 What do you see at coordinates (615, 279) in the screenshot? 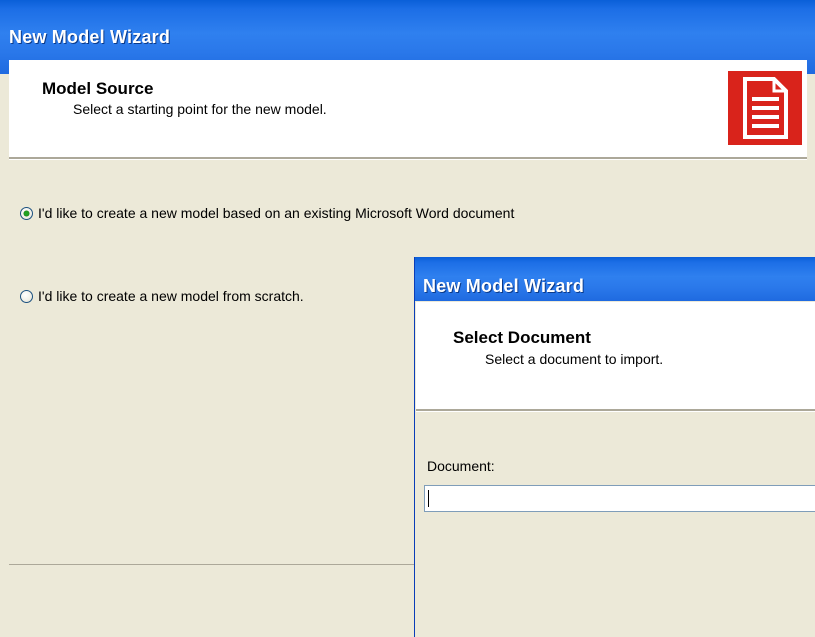
I see `dialog-titlebar: New Model Wizard` at bounding box center [615, 279].